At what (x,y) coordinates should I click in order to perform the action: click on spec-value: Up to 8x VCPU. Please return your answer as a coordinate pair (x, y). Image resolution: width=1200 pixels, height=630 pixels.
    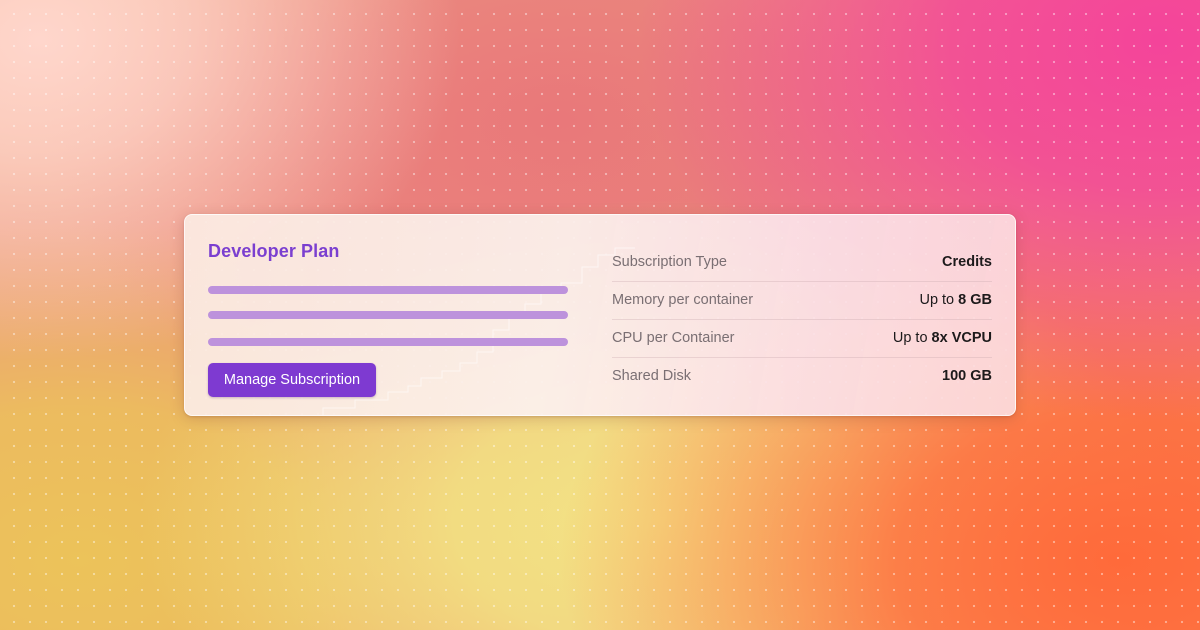
    Looking at the image, I should click on (942, 338).